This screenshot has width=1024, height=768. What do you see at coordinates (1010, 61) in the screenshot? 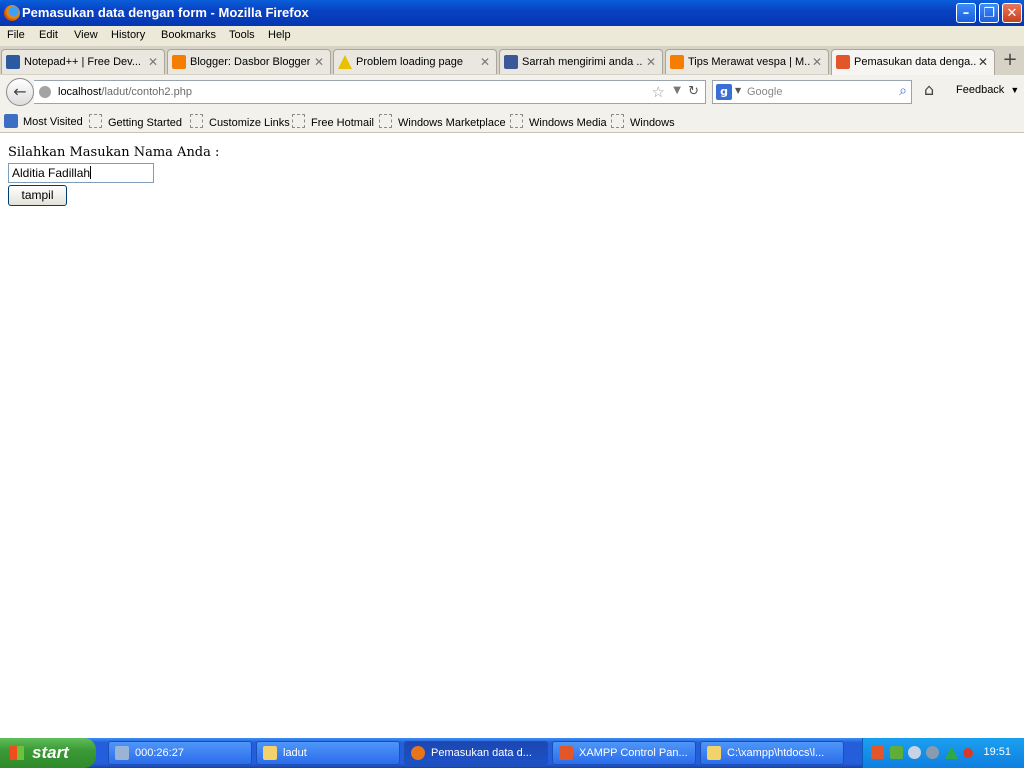
I see `new-tab-button: +` at bounding box center [1010, 61].